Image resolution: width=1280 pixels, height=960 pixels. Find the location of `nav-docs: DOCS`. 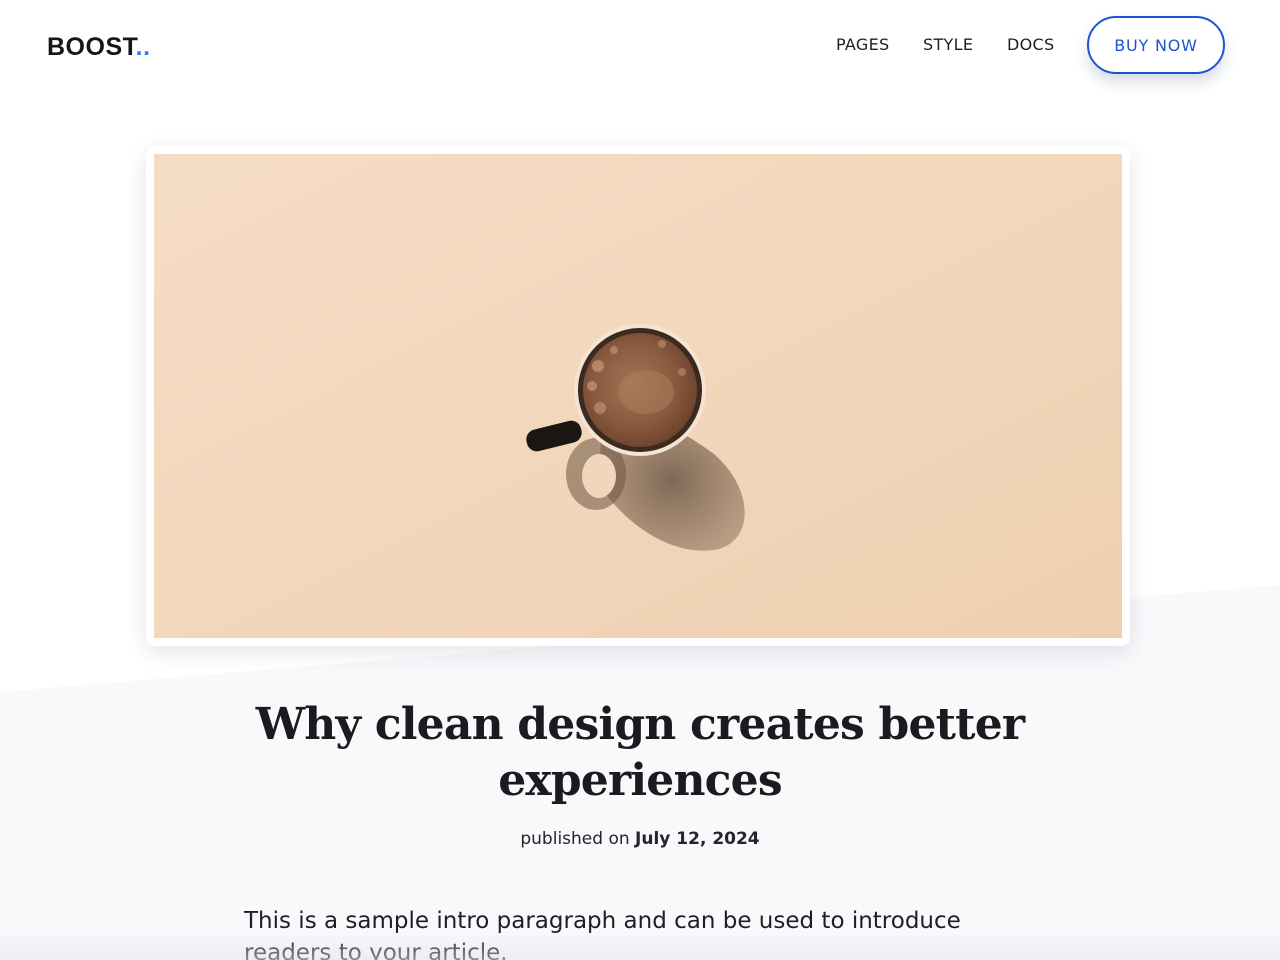

nav-docs: DOCS is located at coordinates (1030, 45).